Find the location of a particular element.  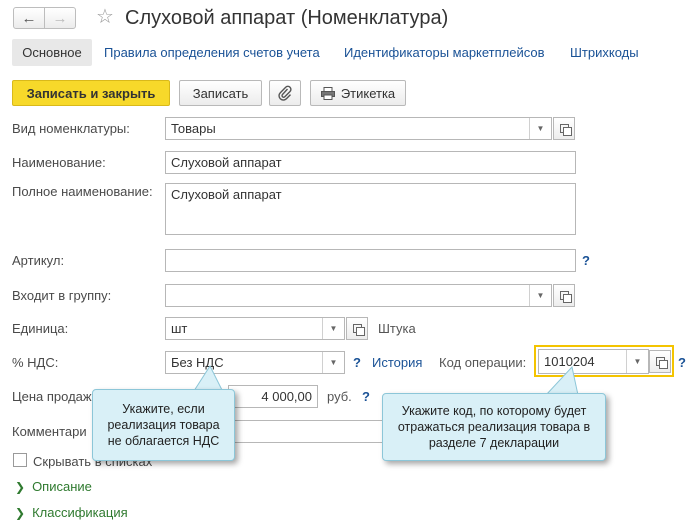

attach-button is located at coordinates (285, 93).